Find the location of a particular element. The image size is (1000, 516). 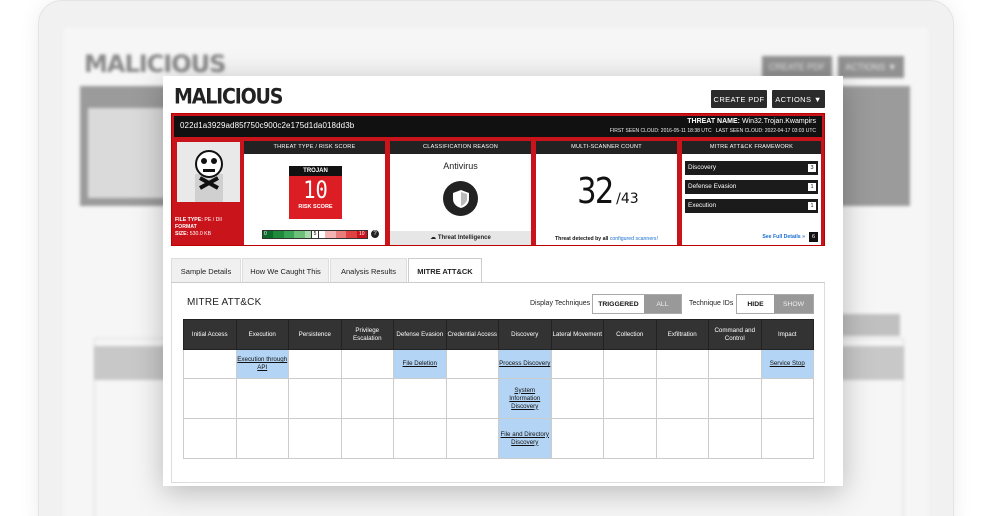

detected-count: 32 is located at coordinates (595, 191).